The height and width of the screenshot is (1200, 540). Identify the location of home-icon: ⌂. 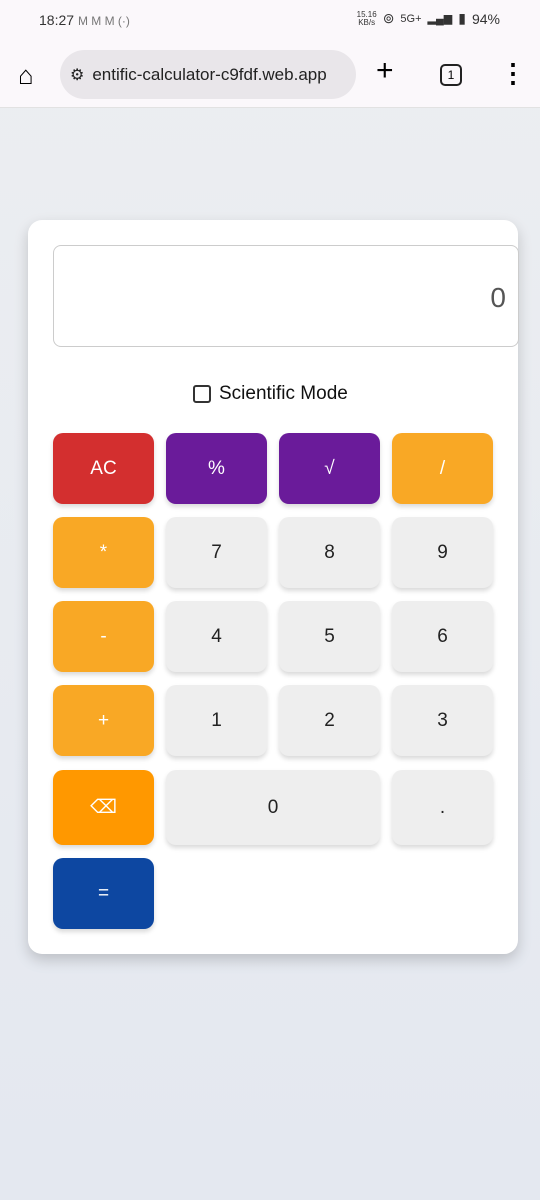
(26, 75).